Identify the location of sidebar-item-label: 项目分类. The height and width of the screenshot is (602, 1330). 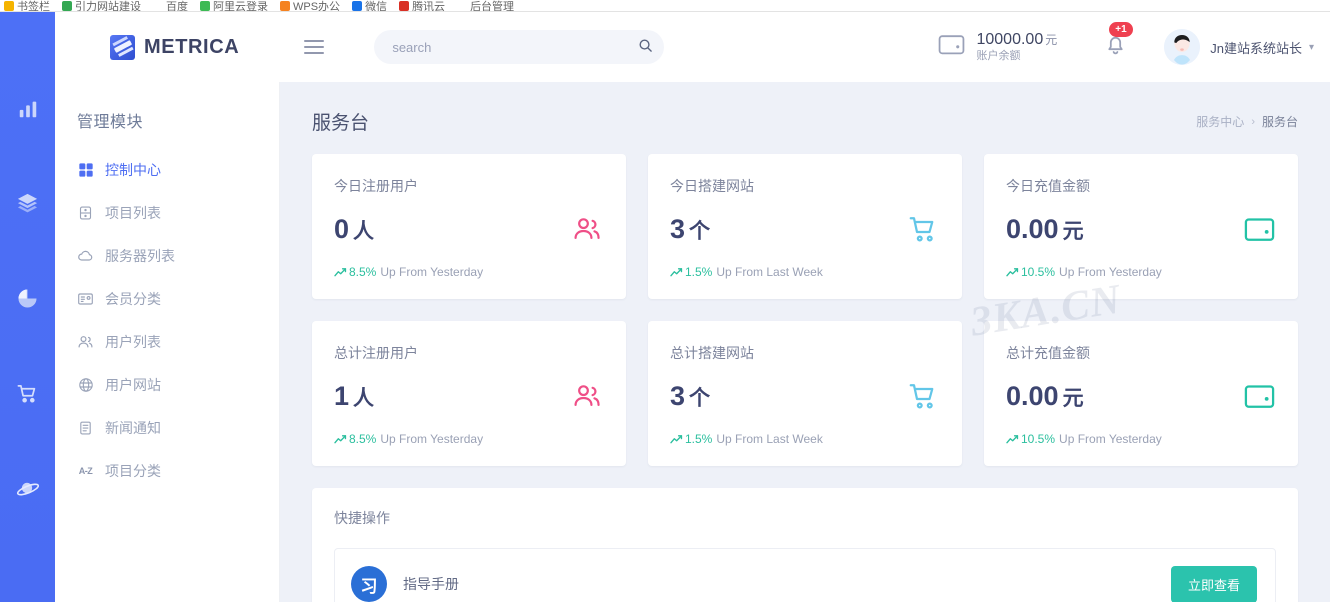
(133, 470).